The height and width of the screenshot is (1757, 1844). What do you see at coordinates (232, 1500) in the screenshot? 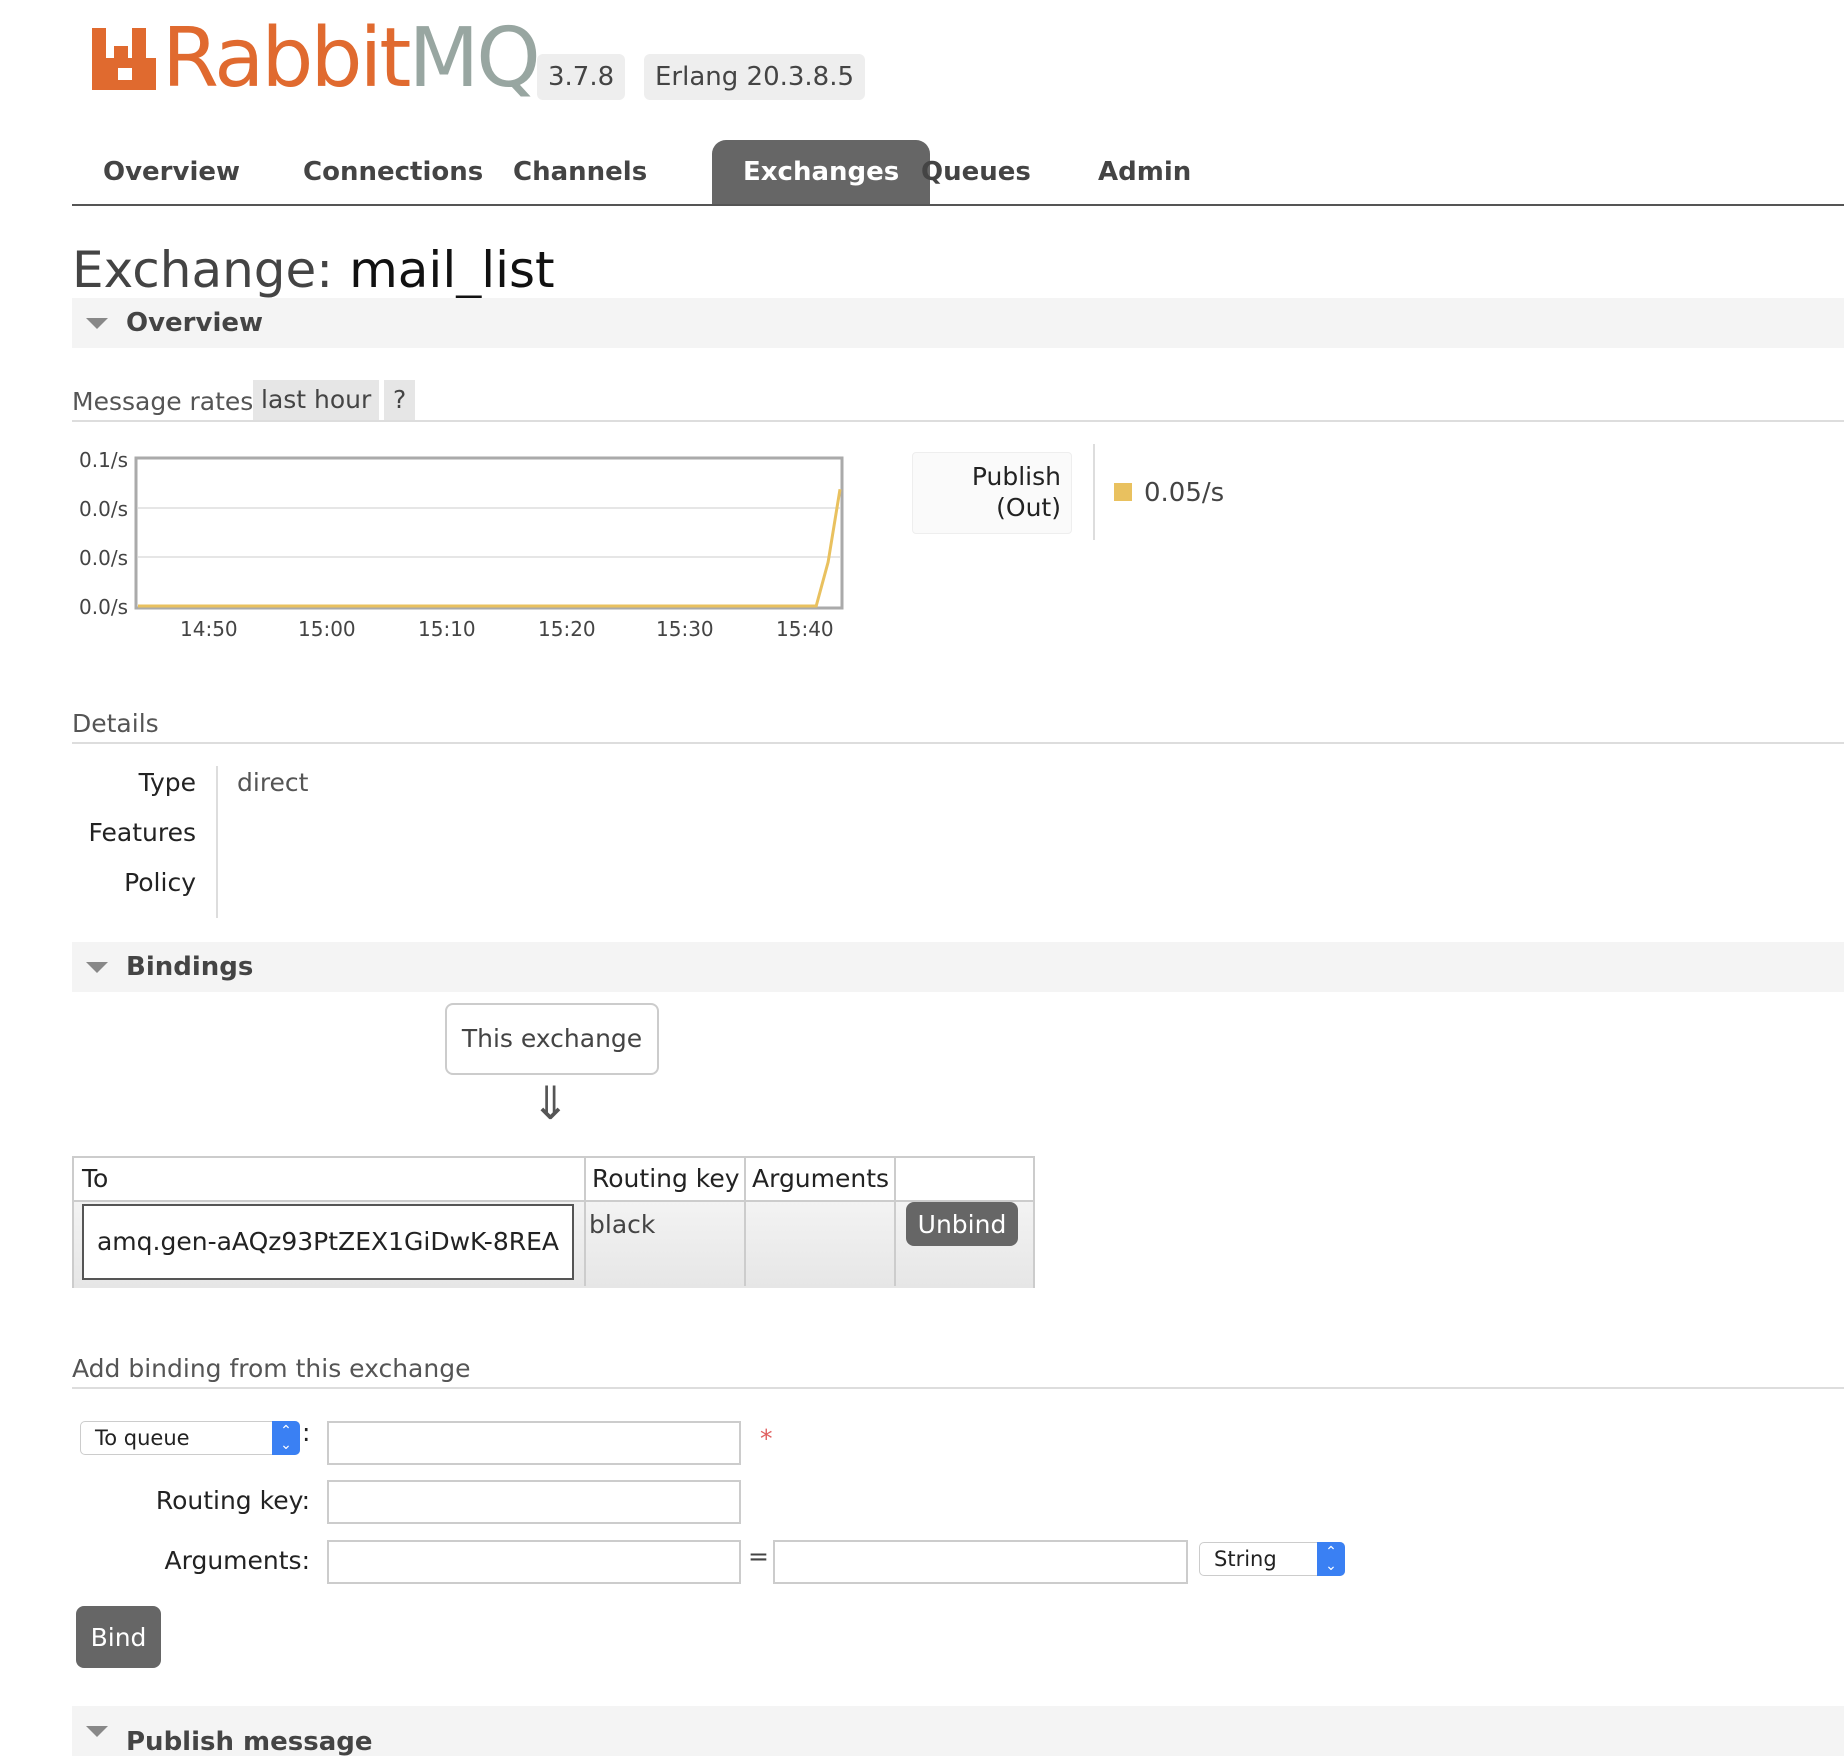
I see `routing-key-label: Routing key:` at bounding box center [232, 1500].